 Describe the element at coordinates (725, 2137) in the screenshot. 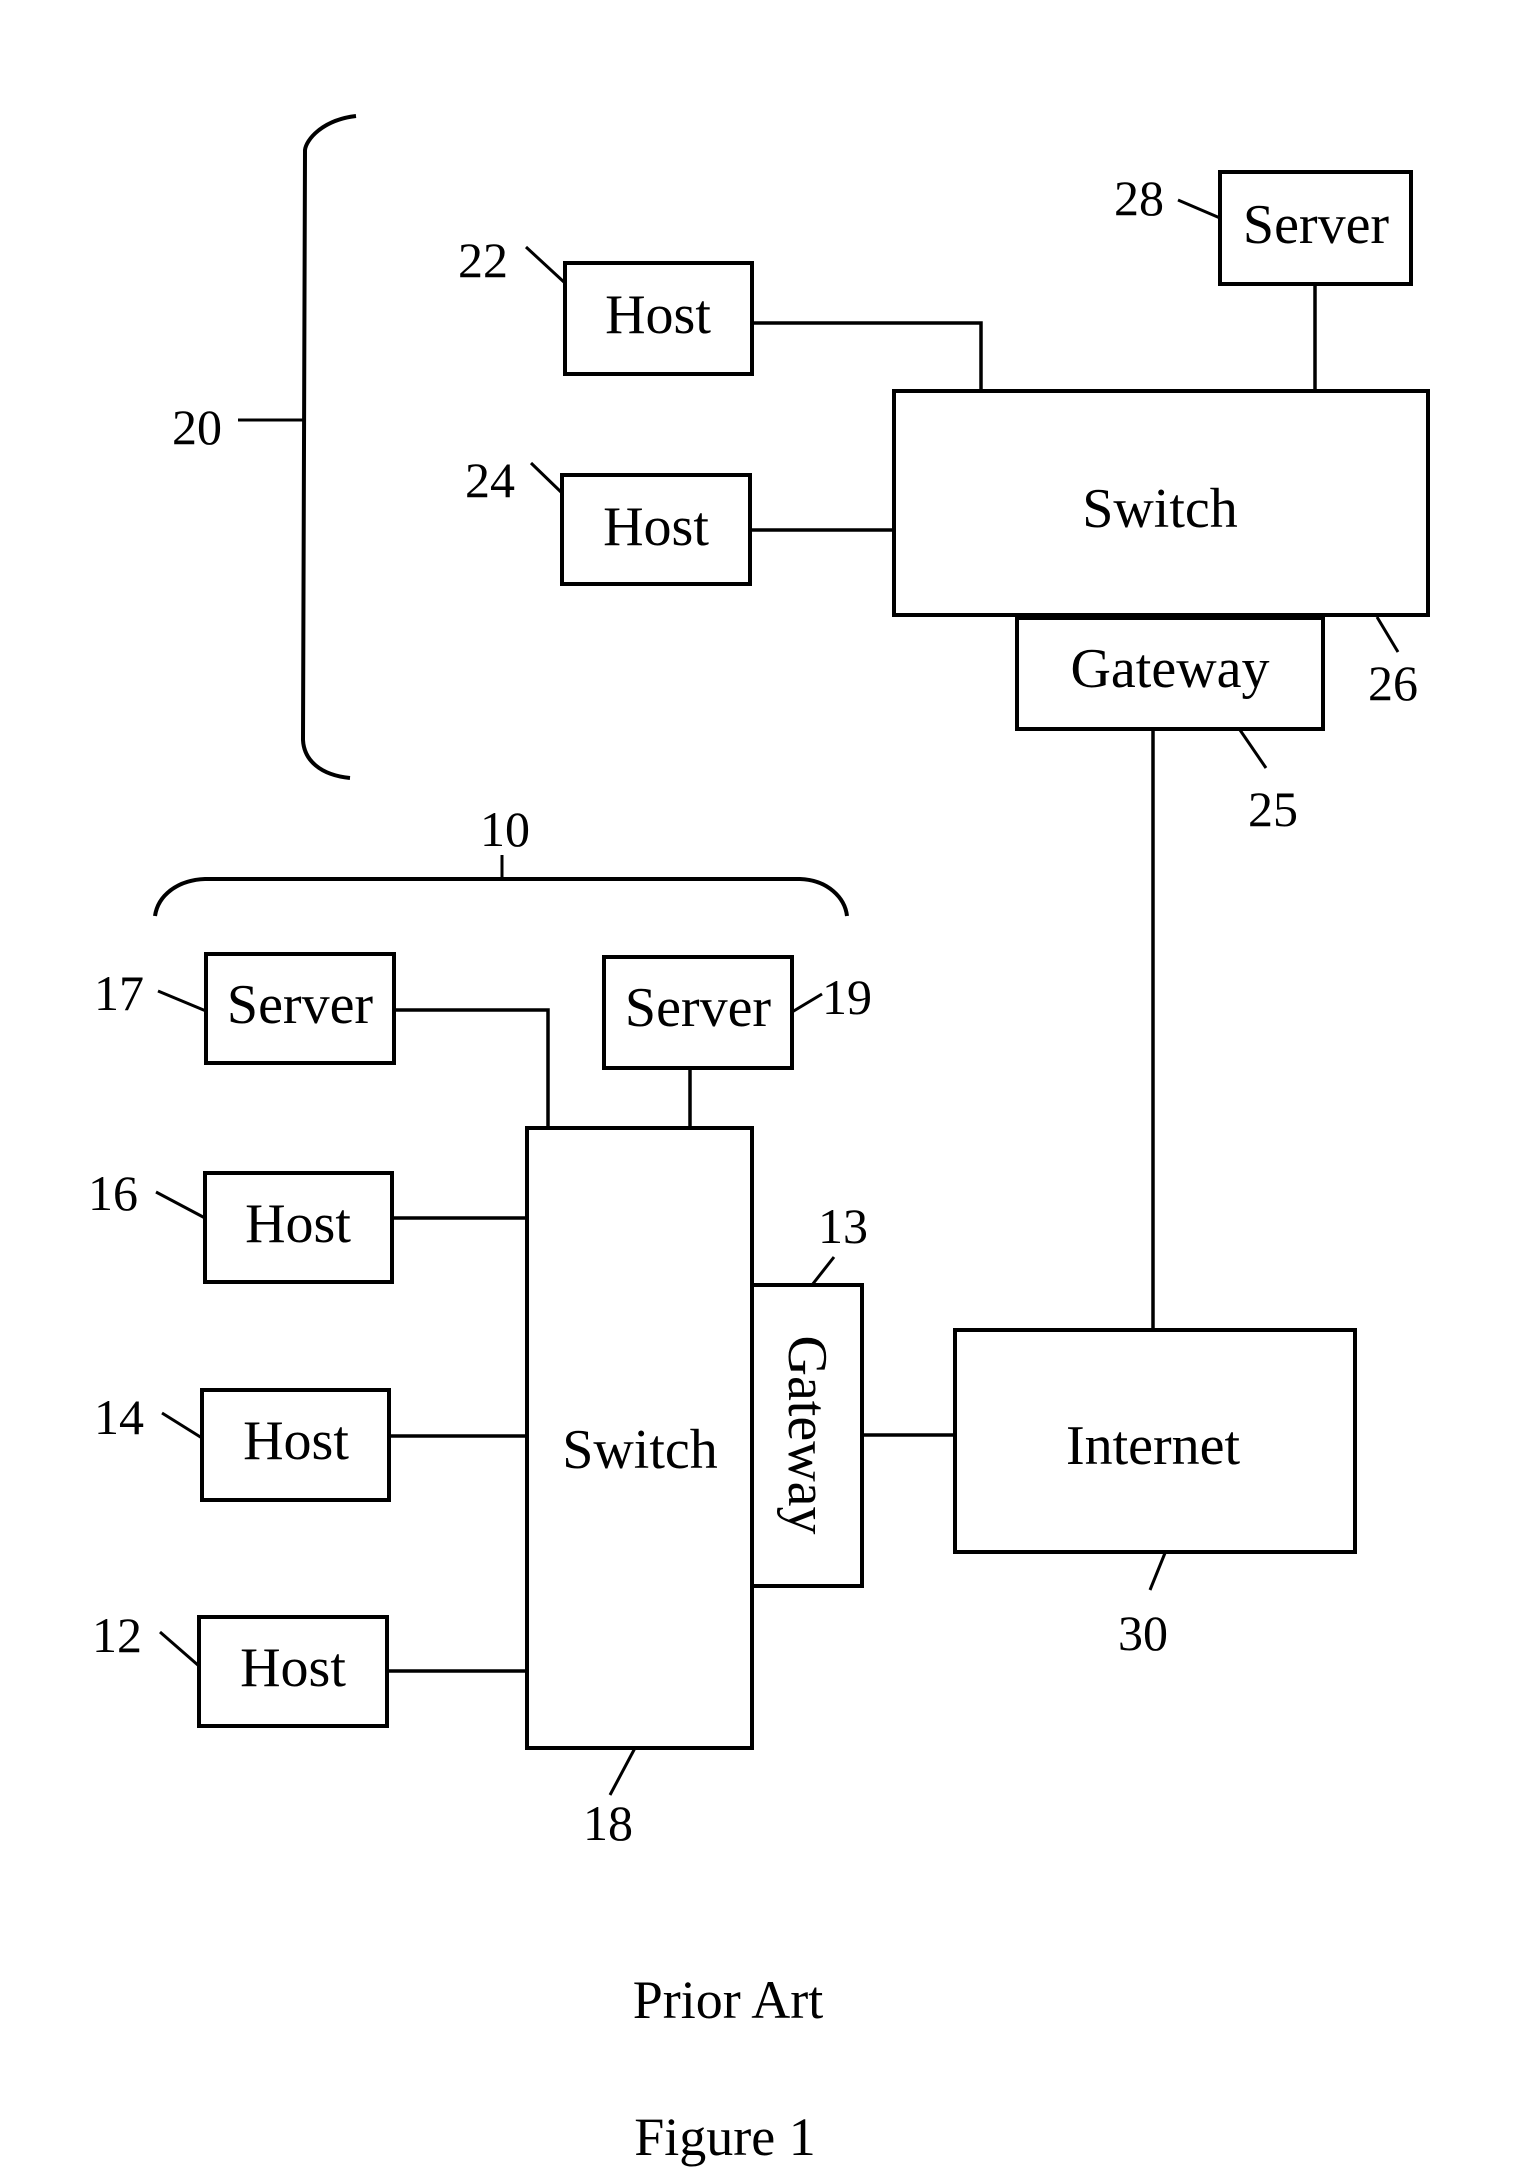

I see `caption-figure-number: Figure 1` at that location.